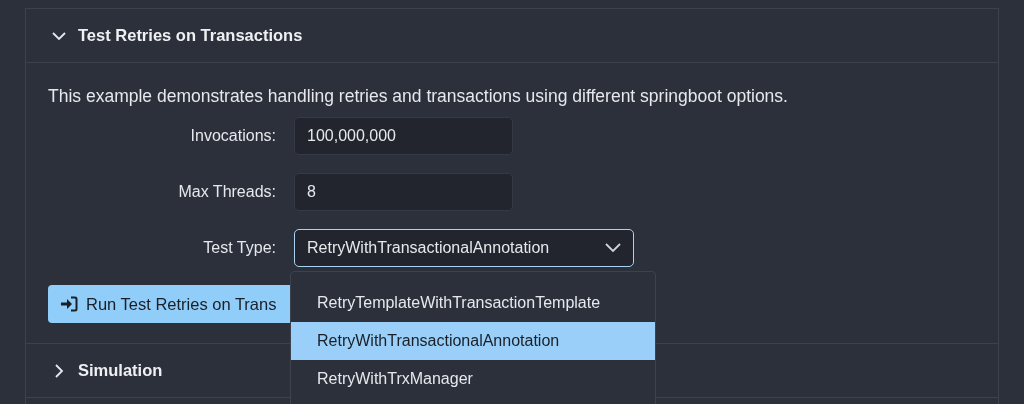 The width and height of the screenshot is (1024, 404). What do you see at coordinates (473, 379) in the screenshot?
I see `dropdown-option: RetryWithTrxManager` at bounding box center [473, 379].